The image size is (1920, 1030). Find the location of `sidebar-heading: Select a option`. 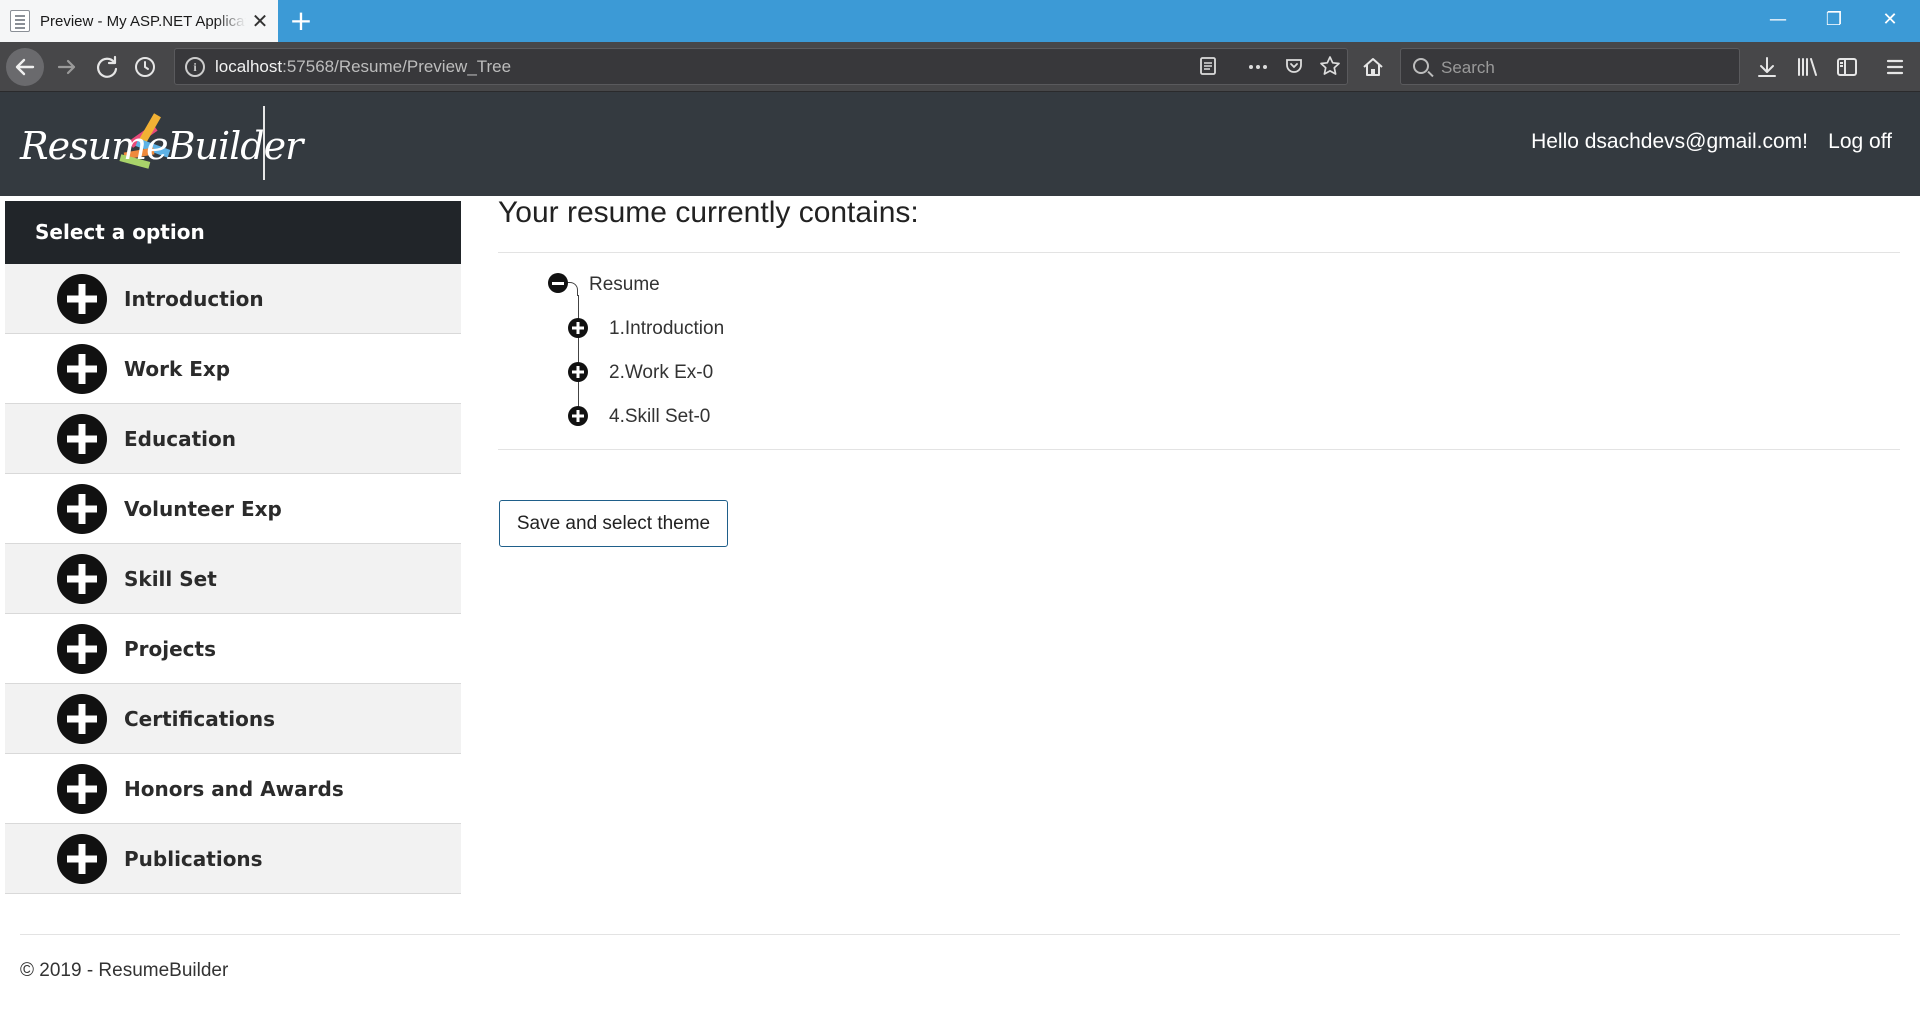

sidebar-heading: Select a option is located at coordinates (233, 232).